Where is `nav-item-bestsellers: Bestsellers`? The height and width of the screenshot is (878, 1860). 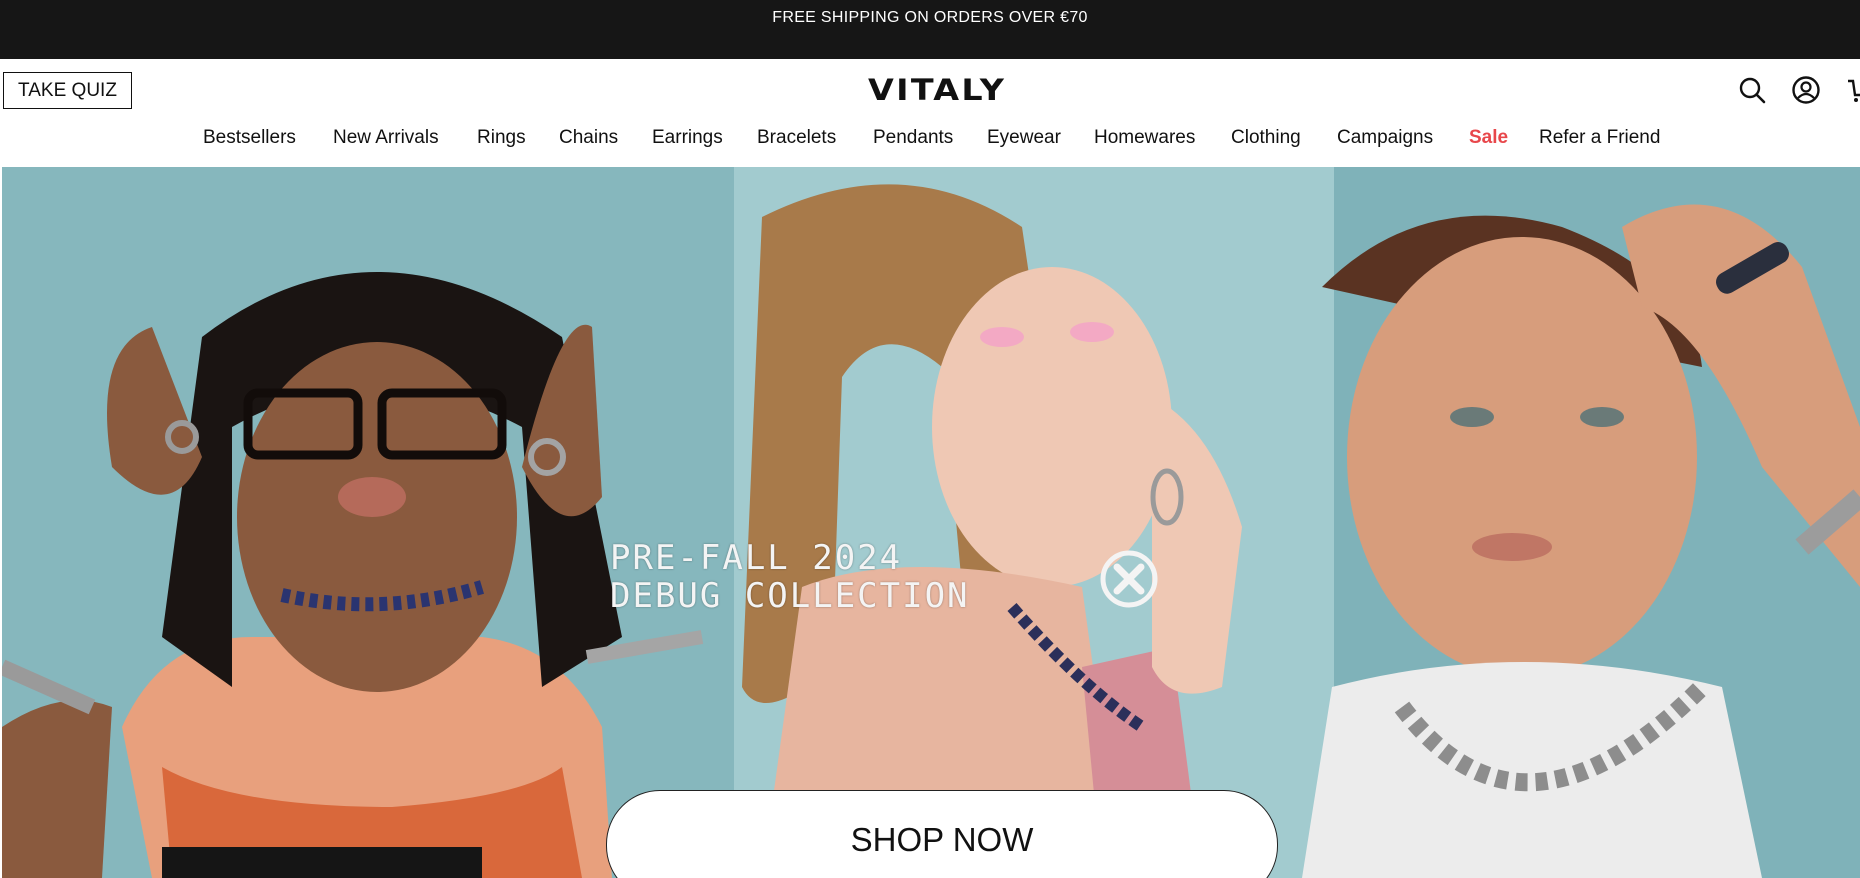 nav-item-bestsellers: Bestsellers is located at coordinates (249, 138).